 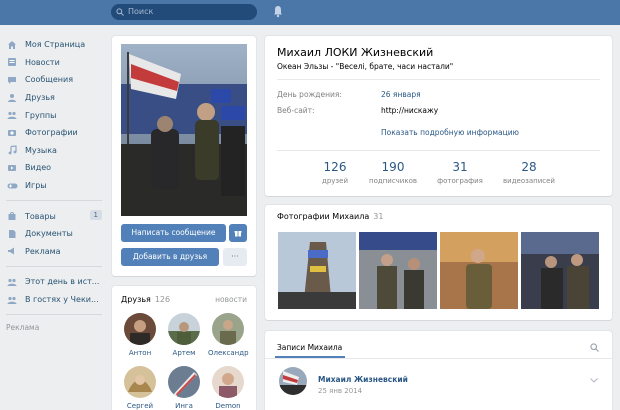 What do you see at coordinates (278, 11) in the screenshot?
I see `bell-icon` at bounding box center [278, 11].